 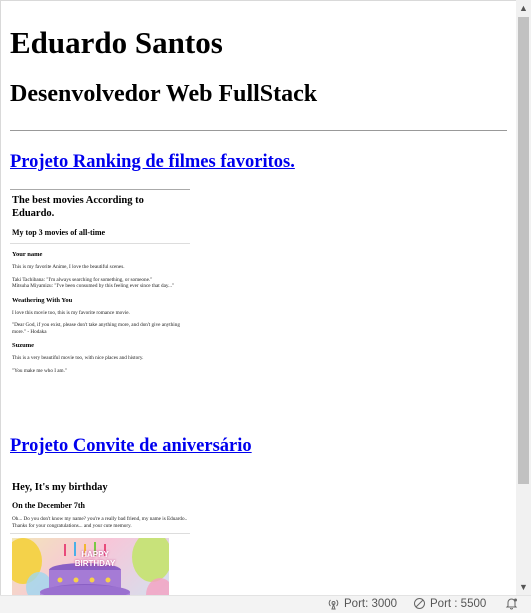 What do you see at coordinates (78, 207) in the screenshot?
I see `ranking-title: The best movies According to Eduardo.` at bounding box center [78, 207].